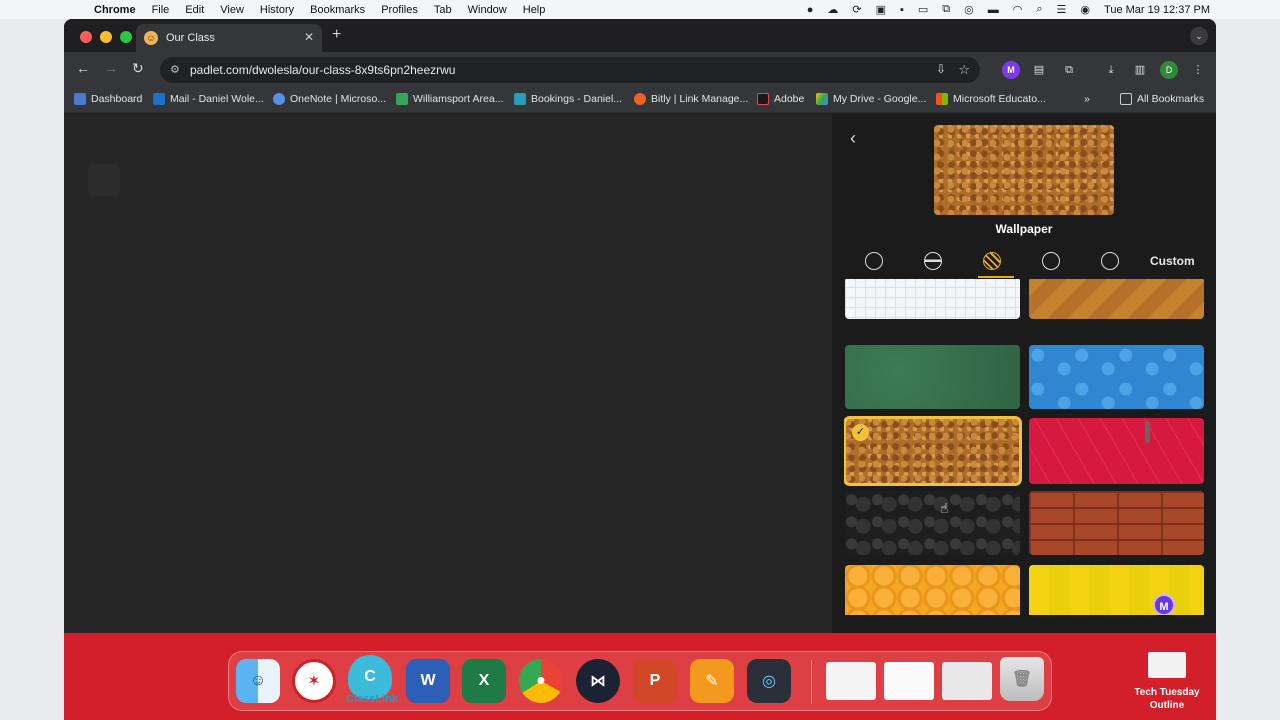 This screenshot has height=720, width=1280. What do you see at coordinates (946, 9) in the screenshot?
I see `mirror-icon: ⧉` at bounding box center [946, 9].